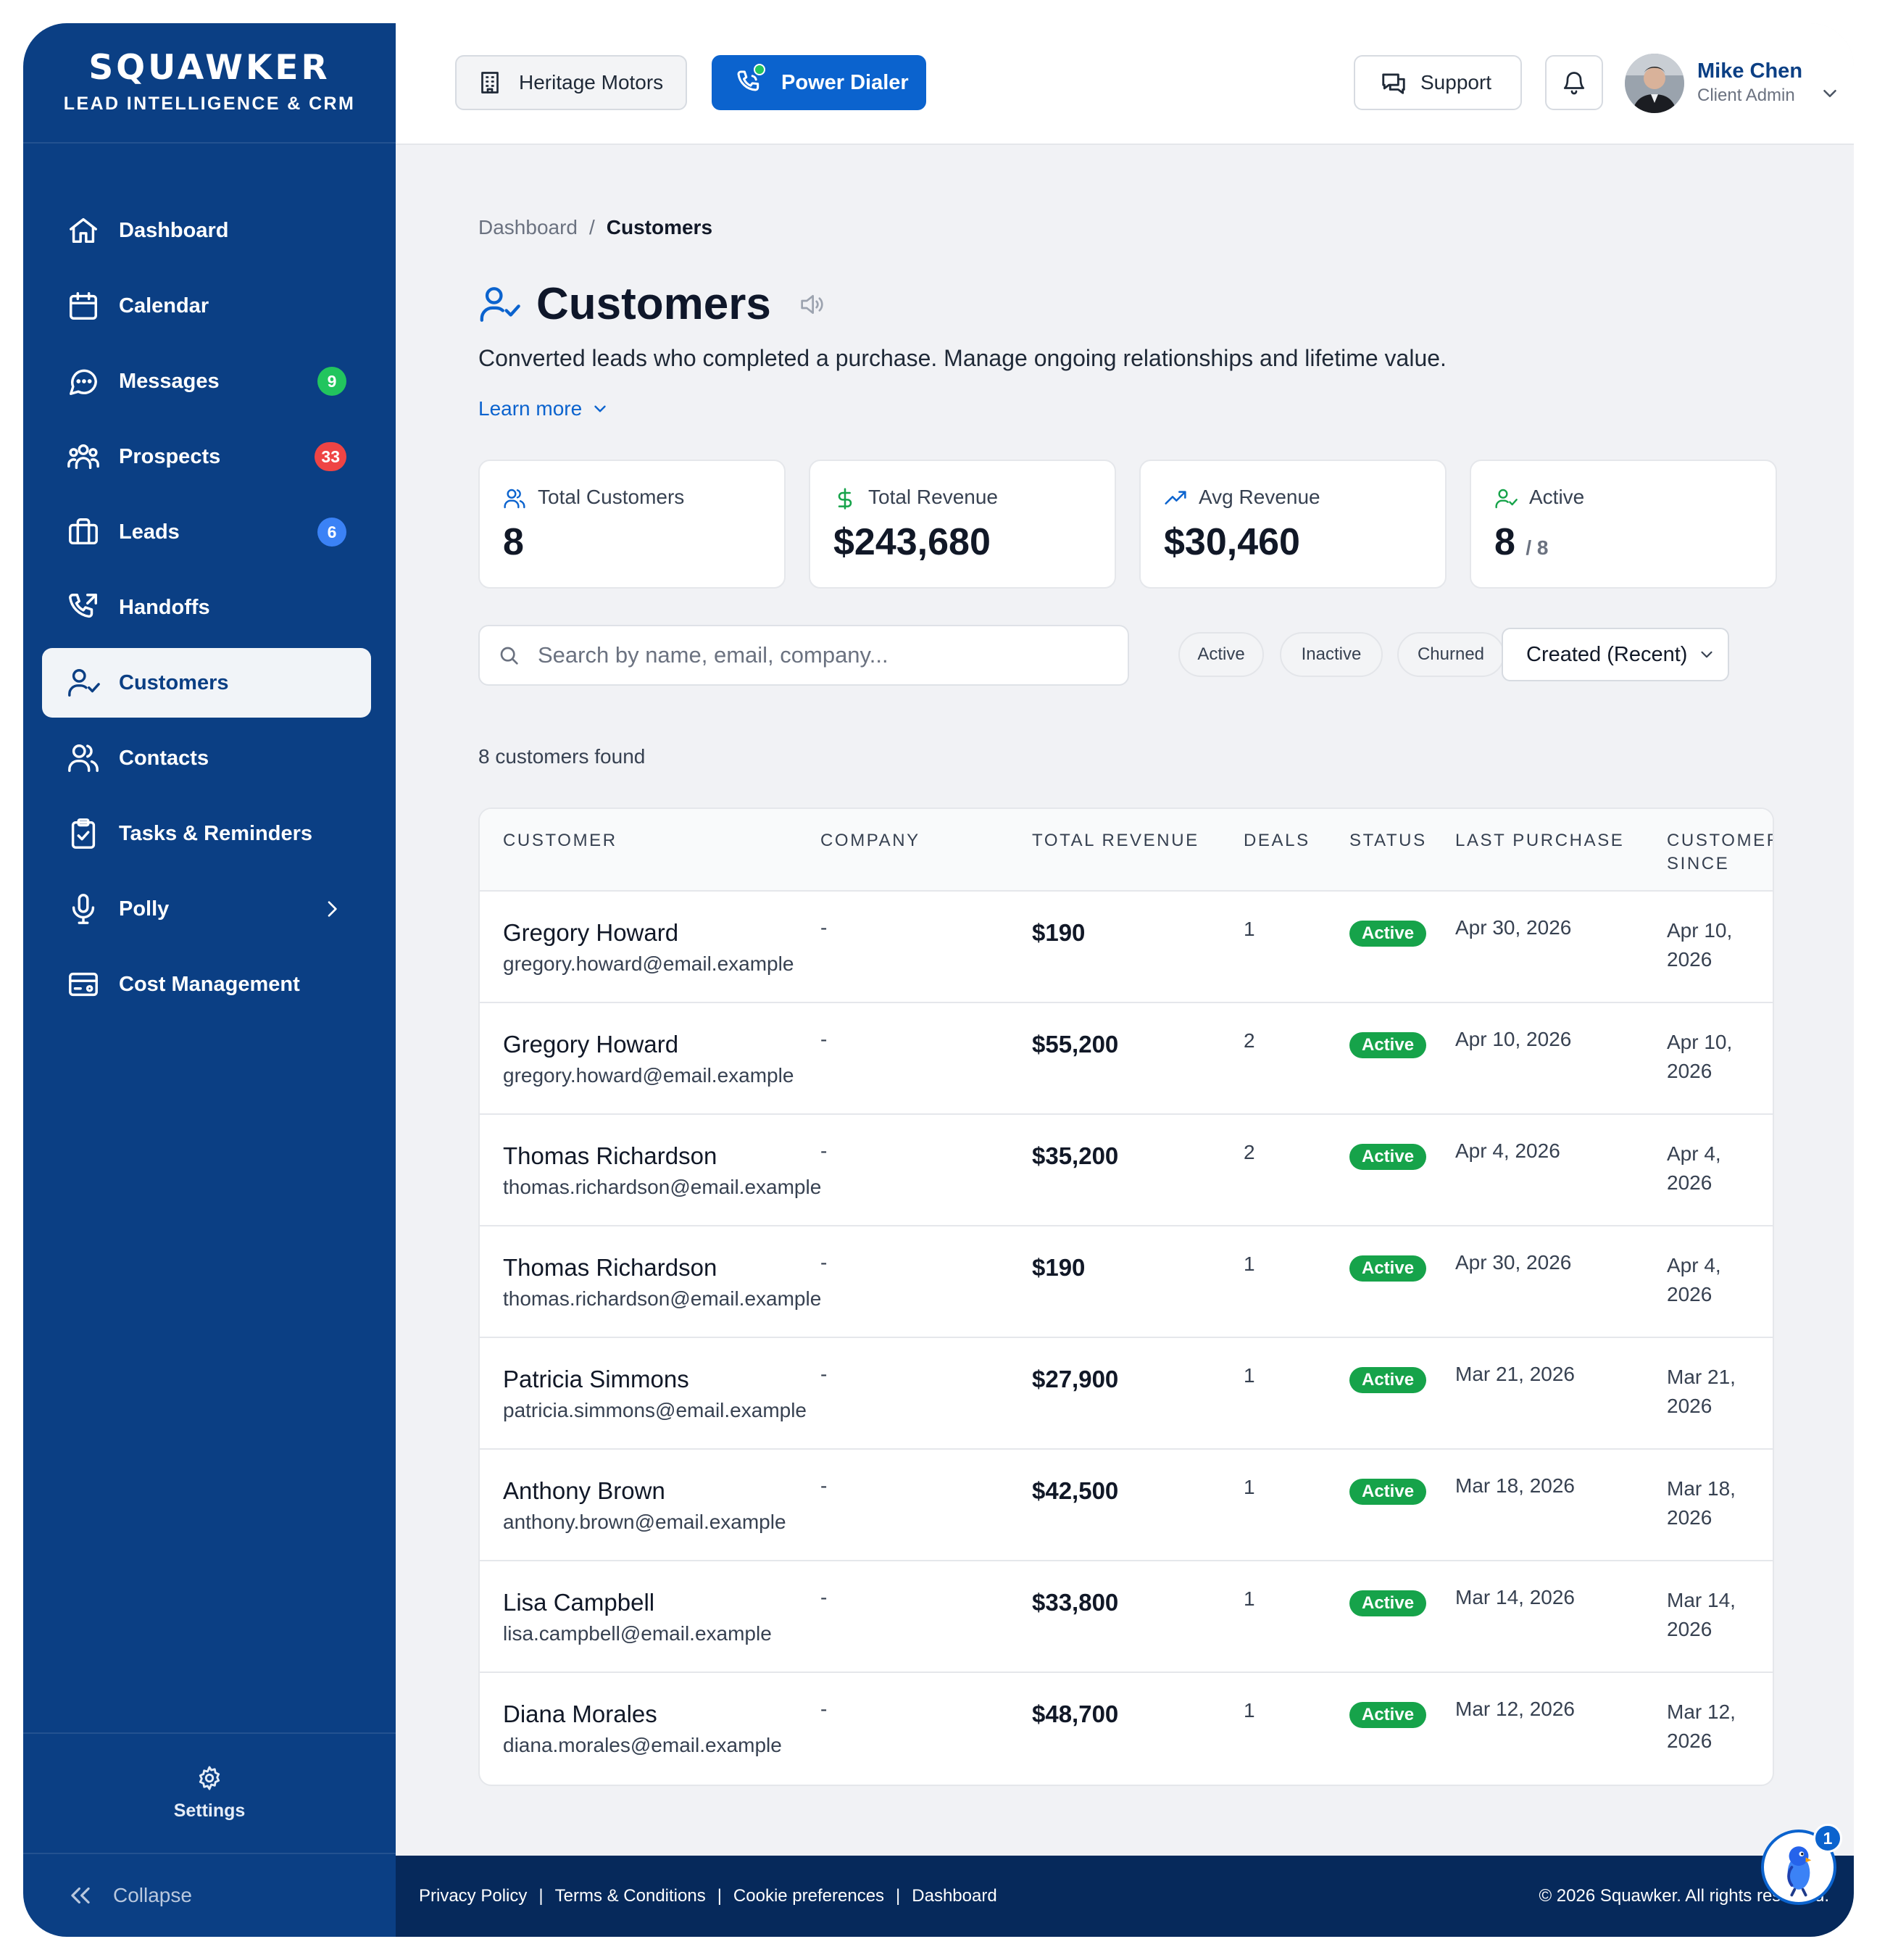  I want to click on column-header-customer: CUSTOMER, so click(560, 841).